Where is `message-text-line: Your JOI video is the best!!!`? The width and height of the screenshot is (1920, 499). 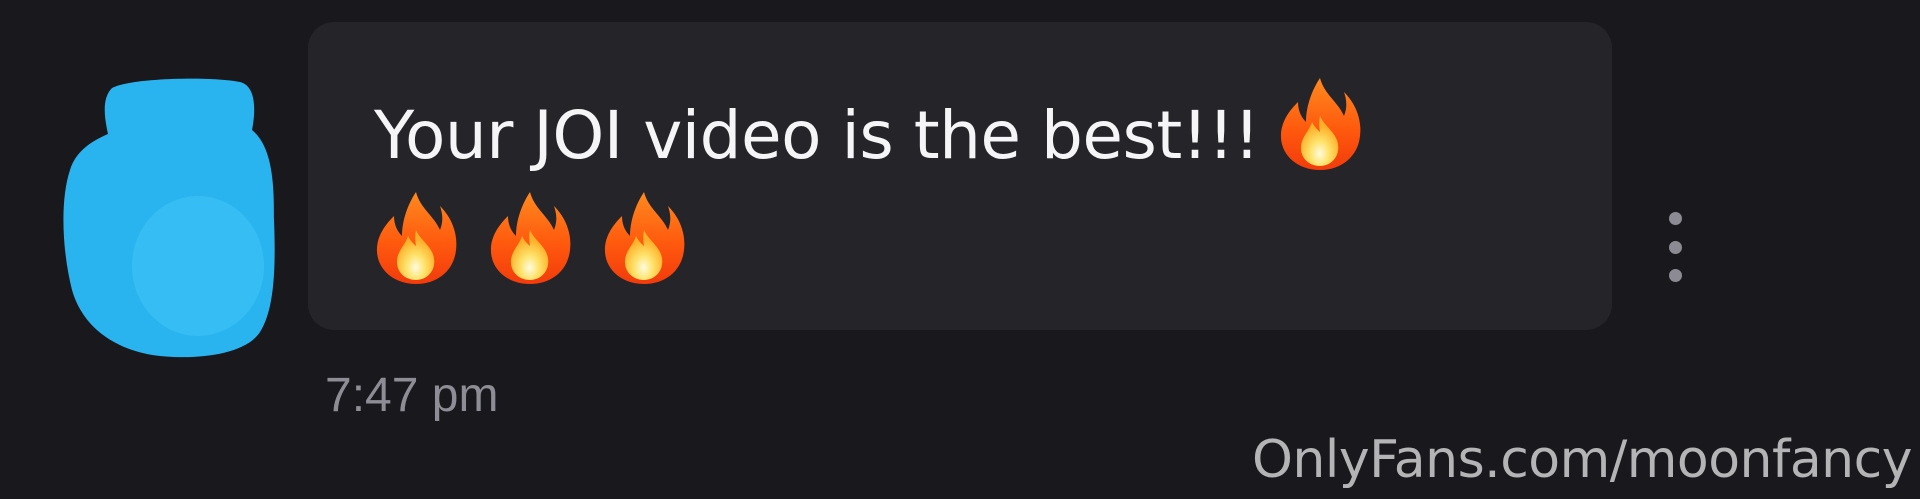
message-text-line: Your JOI video is the best!!! is located at coordinates (963, 132).